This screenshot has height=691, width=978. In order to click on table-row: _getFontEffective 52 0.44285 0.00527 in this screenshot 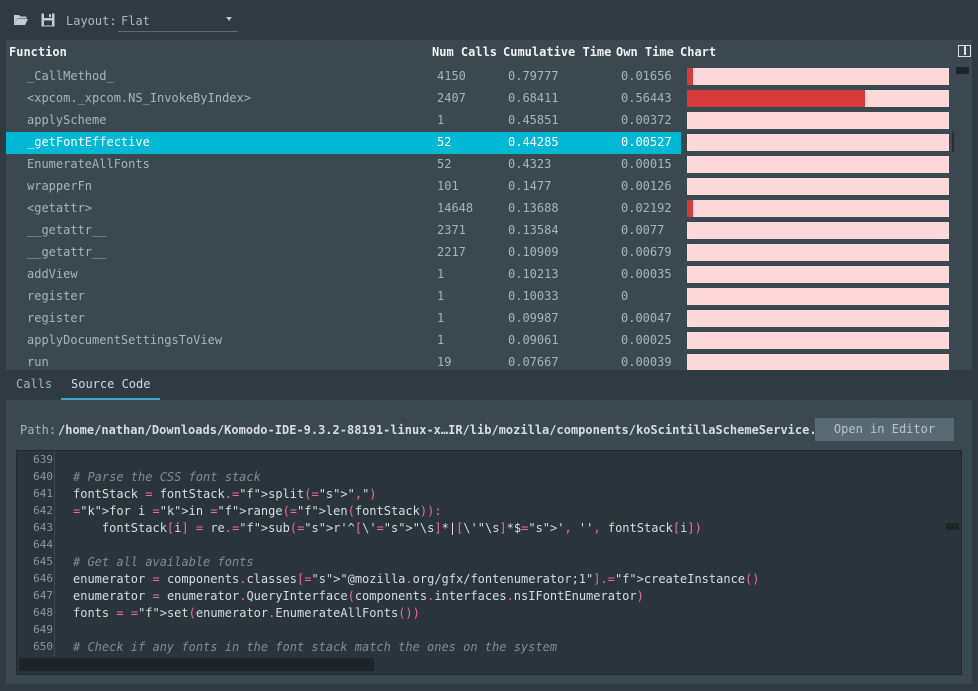, I will do `click(477, 143)`.